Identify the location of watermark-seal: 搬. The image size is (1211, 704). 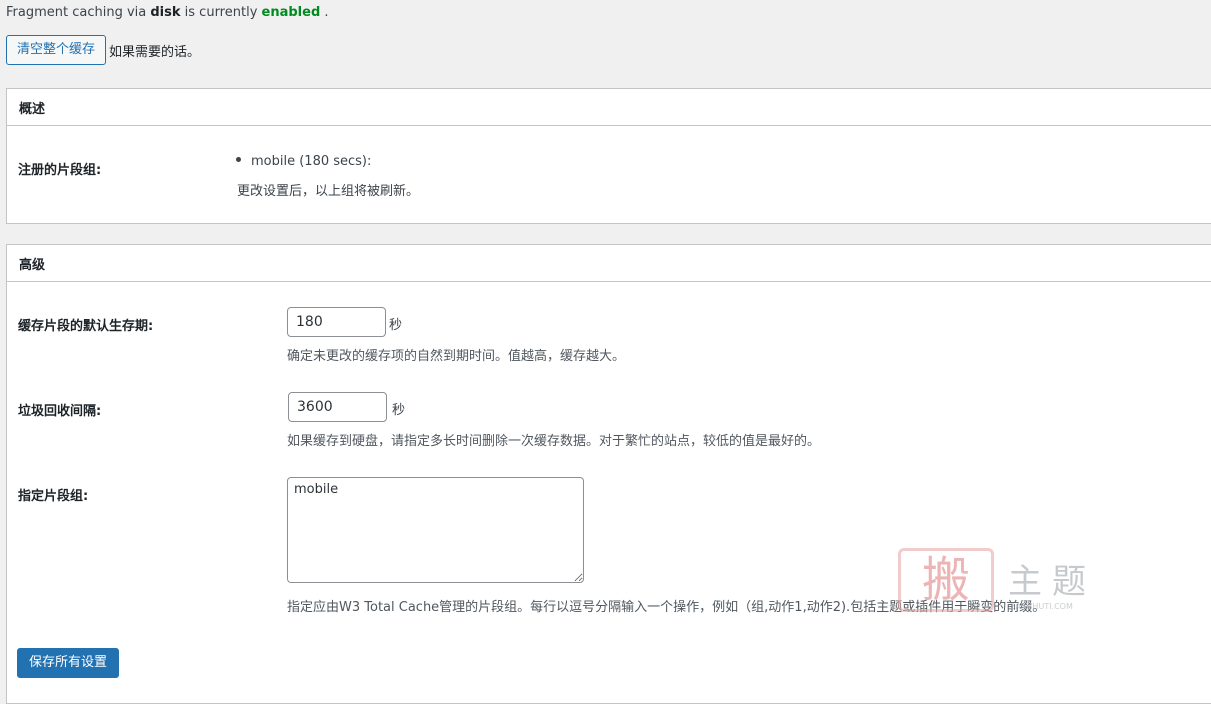
(946, 580).